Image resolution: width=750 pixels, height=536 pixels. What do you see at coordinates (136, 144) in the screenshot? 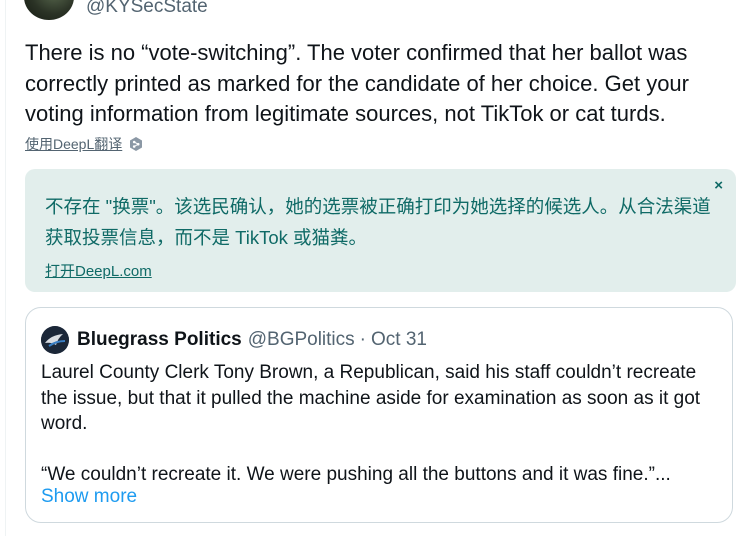
I see `deepl-icon` at bounding box center [136, 144].